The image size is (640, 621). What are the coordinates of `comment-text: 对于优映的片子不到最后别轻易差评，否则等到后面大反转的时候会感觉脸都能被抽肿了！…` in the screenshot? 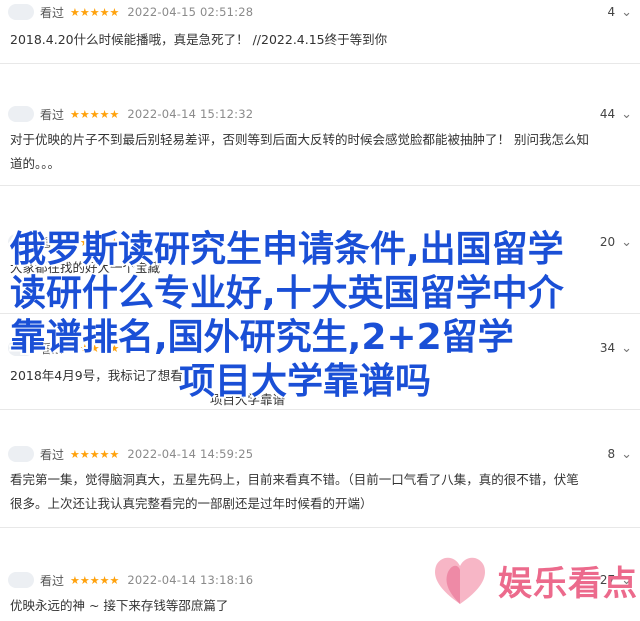 It's located at (321, 152).